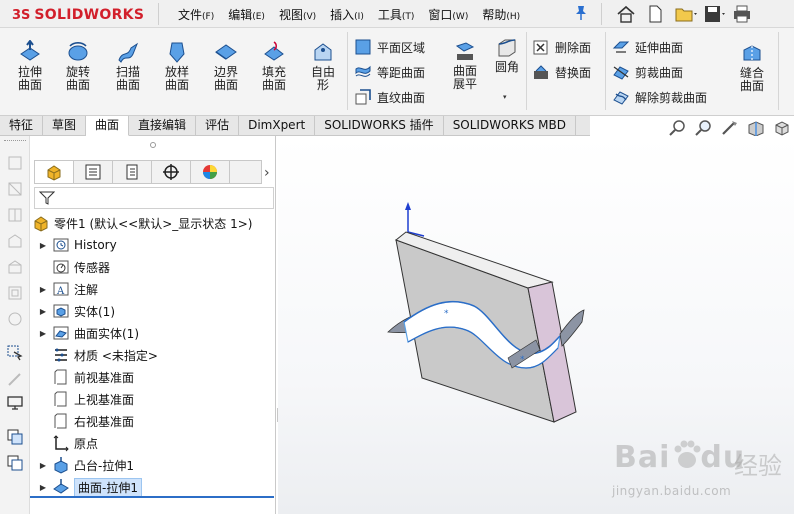 This screenshot has height=514, width=794. Describe the element at coordinates (510, 126) in the screenshot. I see `tab-solidworks-mbd: SOLIDWORKS MBD` at that location.